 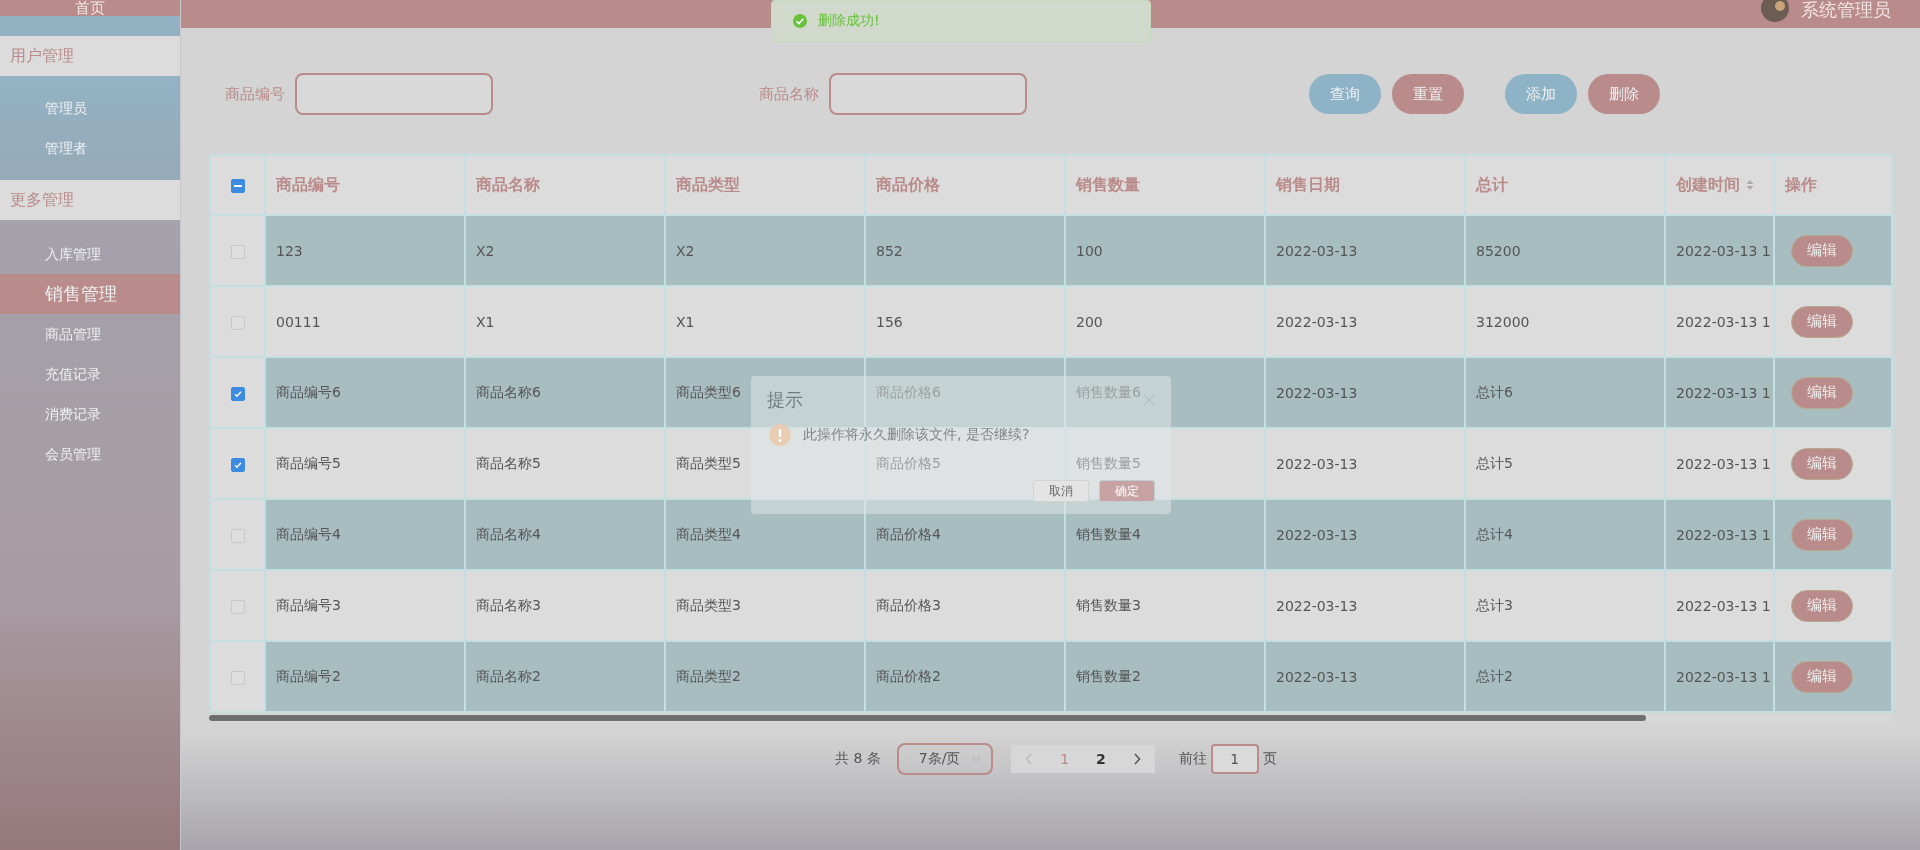 What do you see at coordinates (1565, 534) in the screenshot?
I see `table-cell: 总计4` at bounding box center [1565, 534].